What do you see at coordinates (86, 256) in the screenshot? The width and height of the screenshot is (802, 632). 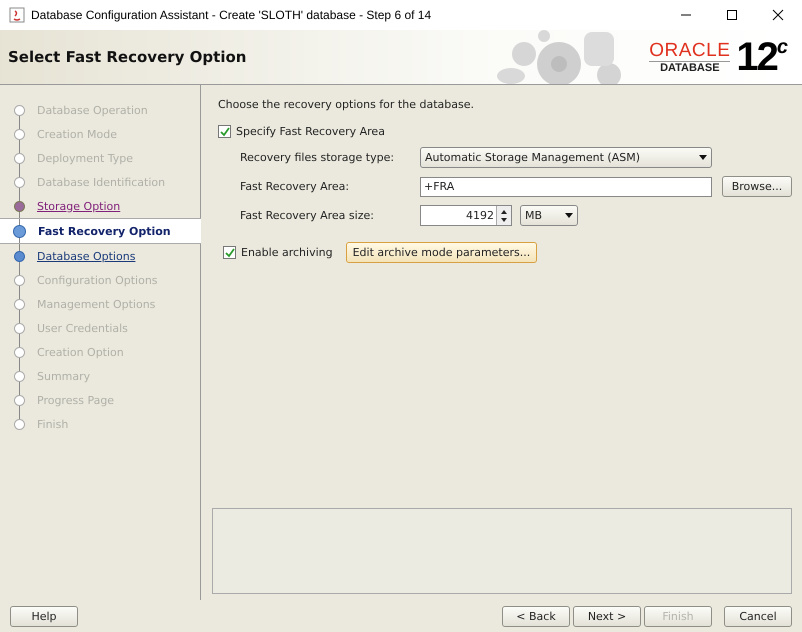 I see `step-link: Database Options` at bounding box center [86, 256].